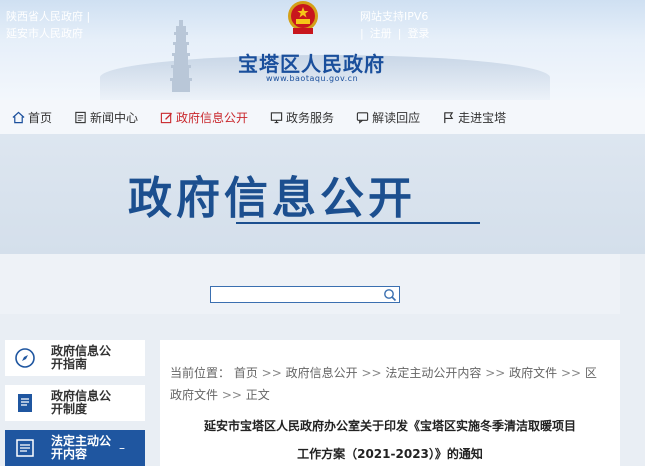  I want to click on search-area, so click(310, 284).